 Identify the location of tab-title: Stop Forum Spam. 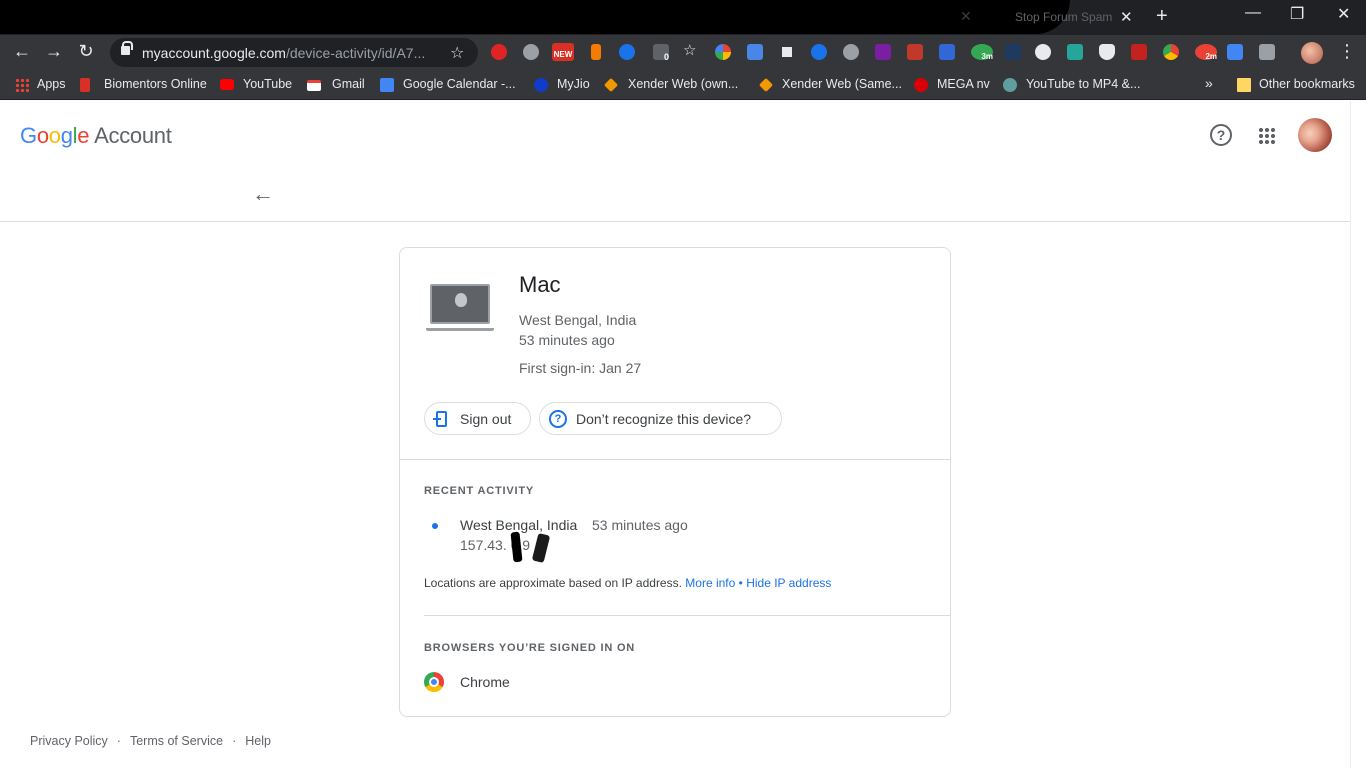
(1063, 17).